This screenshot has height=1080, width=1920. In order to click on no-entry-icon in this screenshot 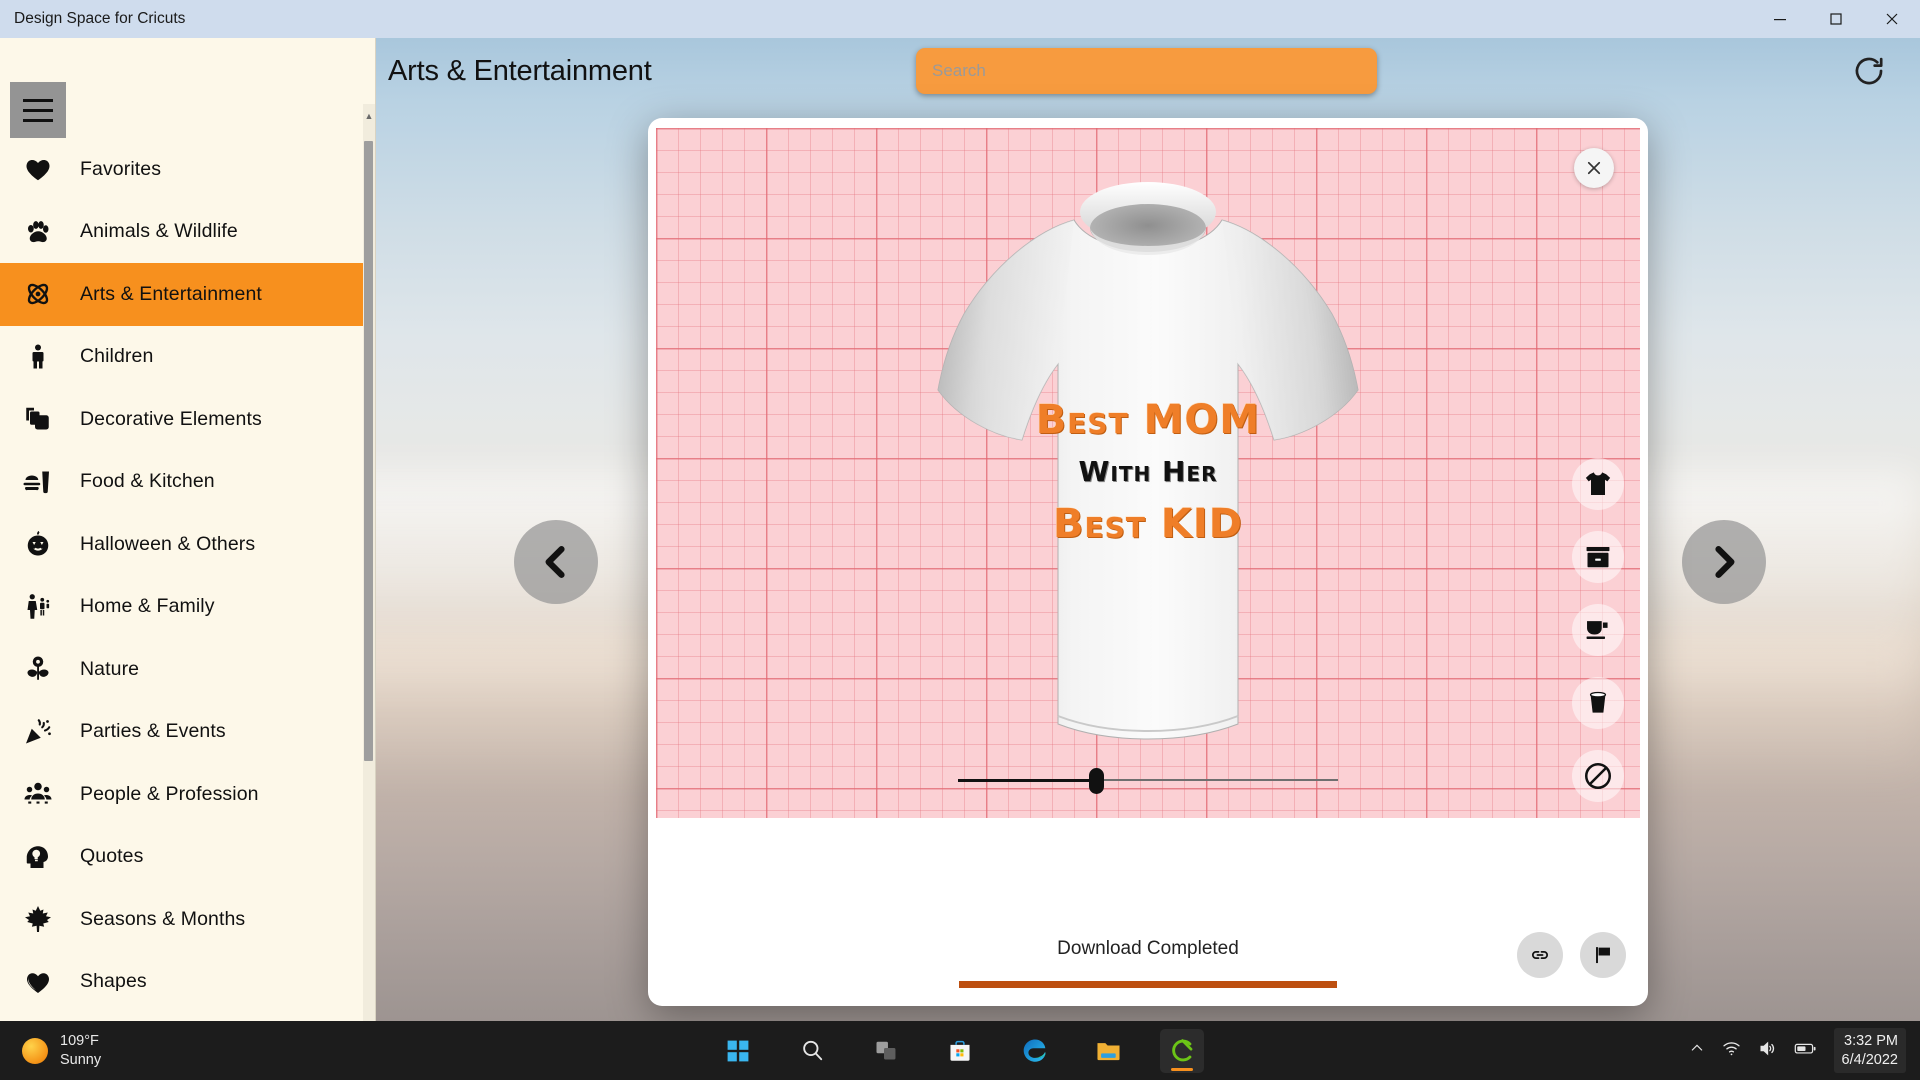, I will do `click(1598, 776)`.